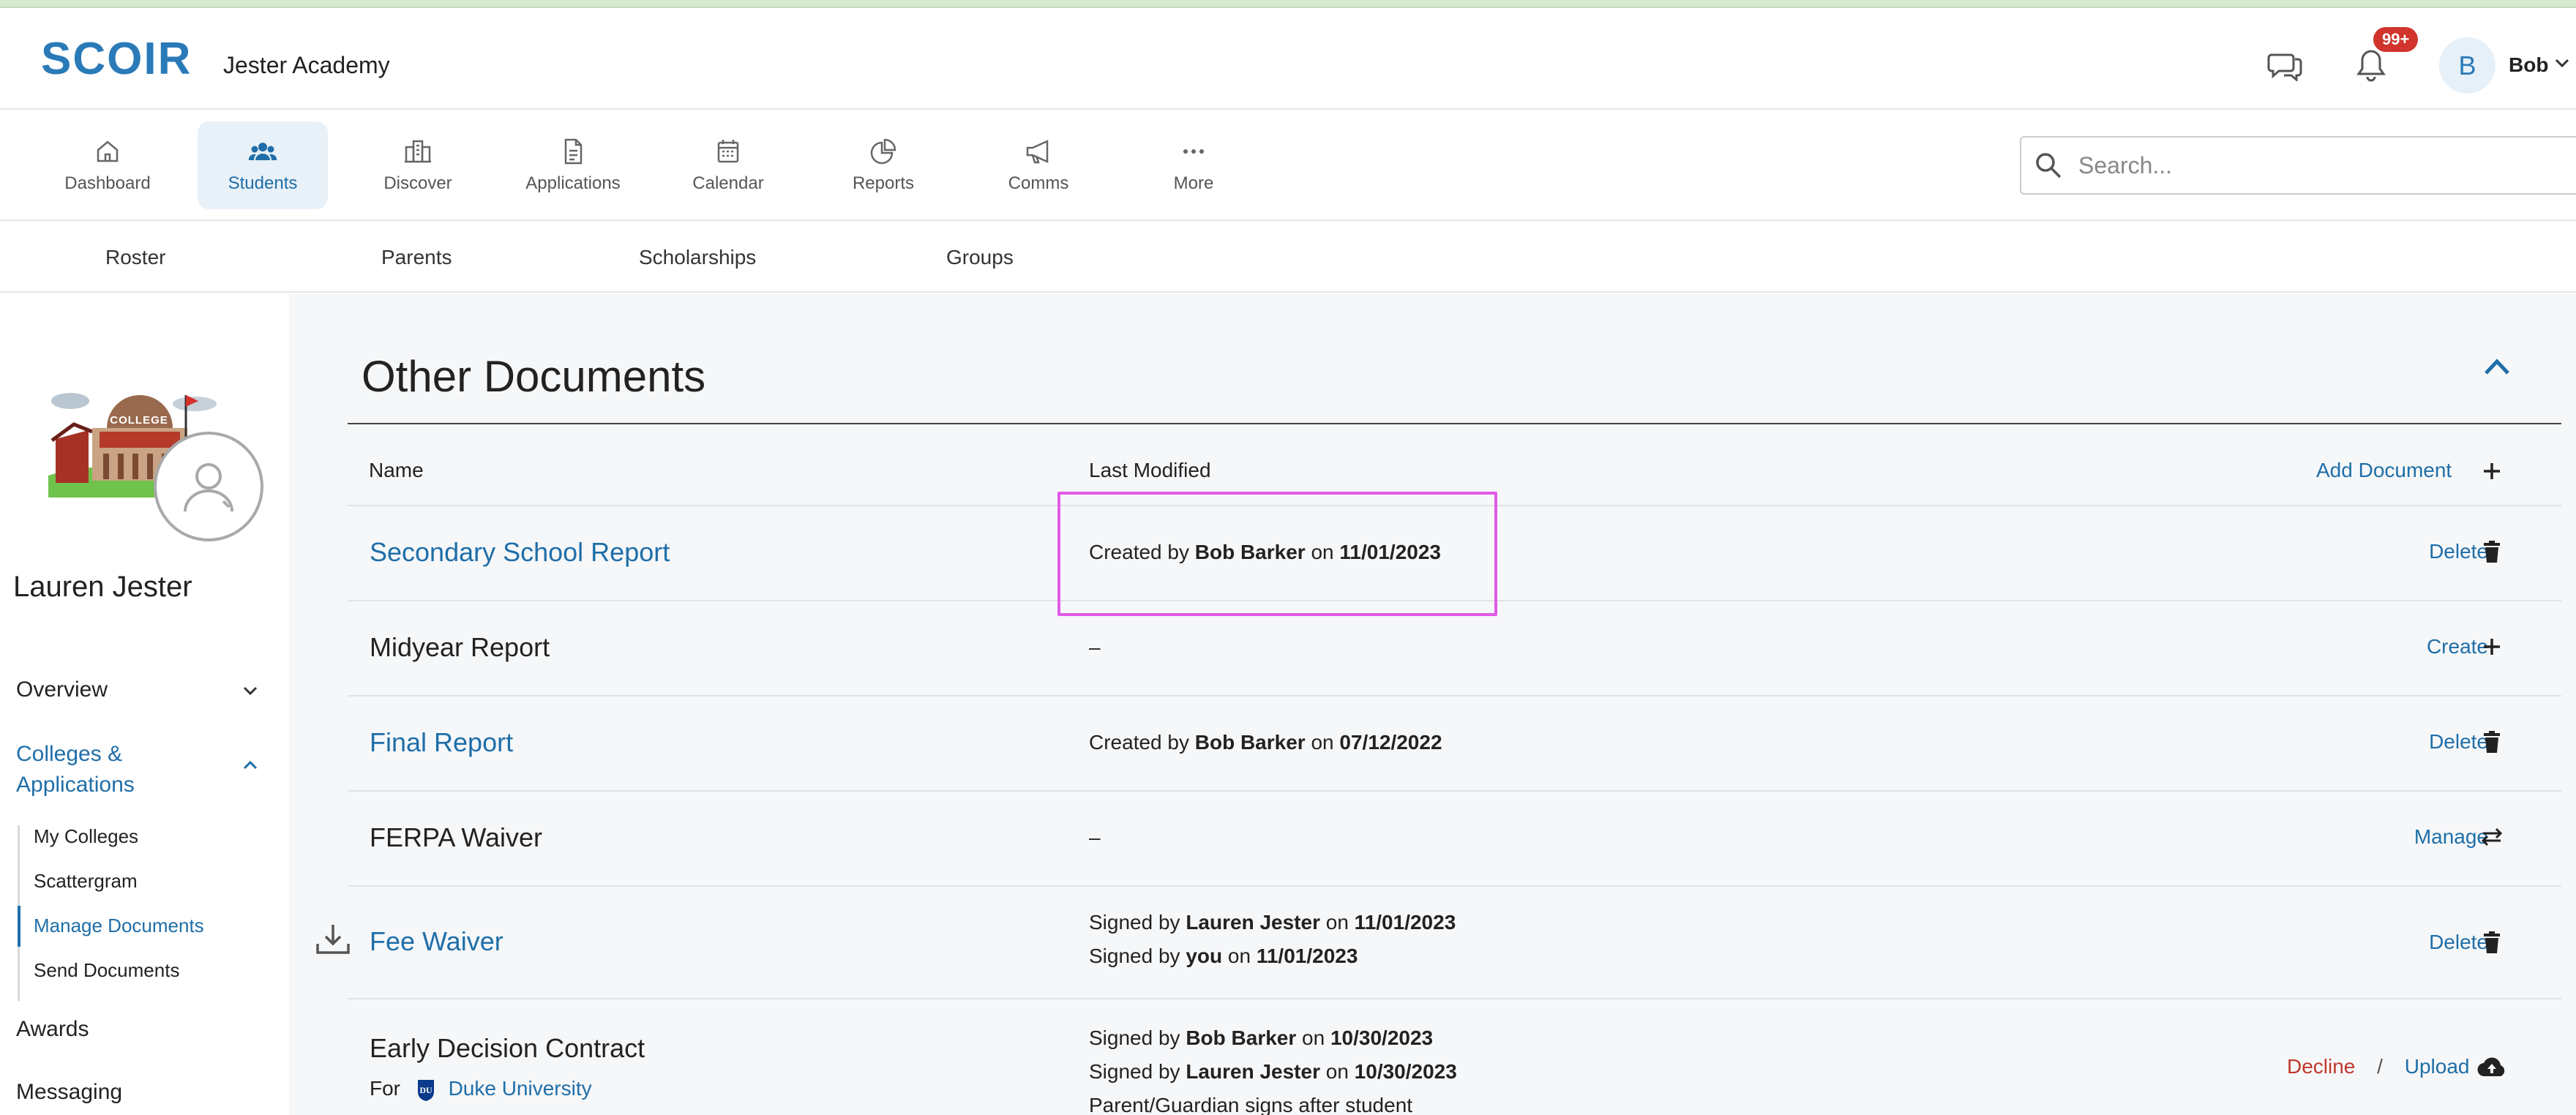 The height and width of the screenshot is (1115, 2576). I want to click on sidebar-scattergram: Scattergram, so click(86, 881).